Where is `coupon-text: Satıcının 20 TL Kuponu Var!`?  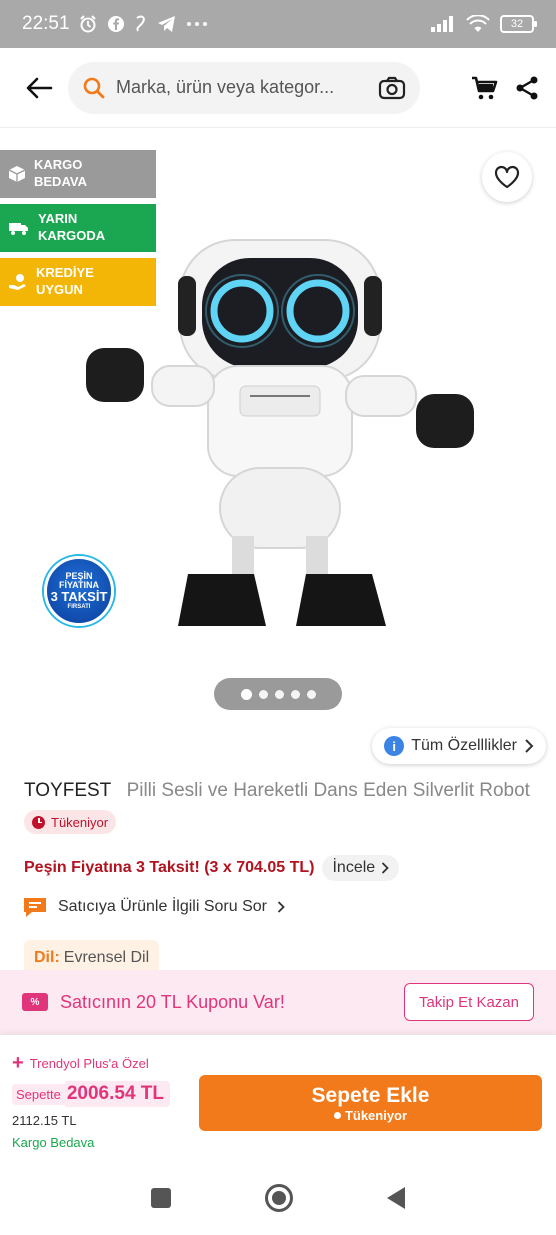
coupon-text: Satıcının 20 TL Kuponu Var! is located at coordinates (172, 1001).